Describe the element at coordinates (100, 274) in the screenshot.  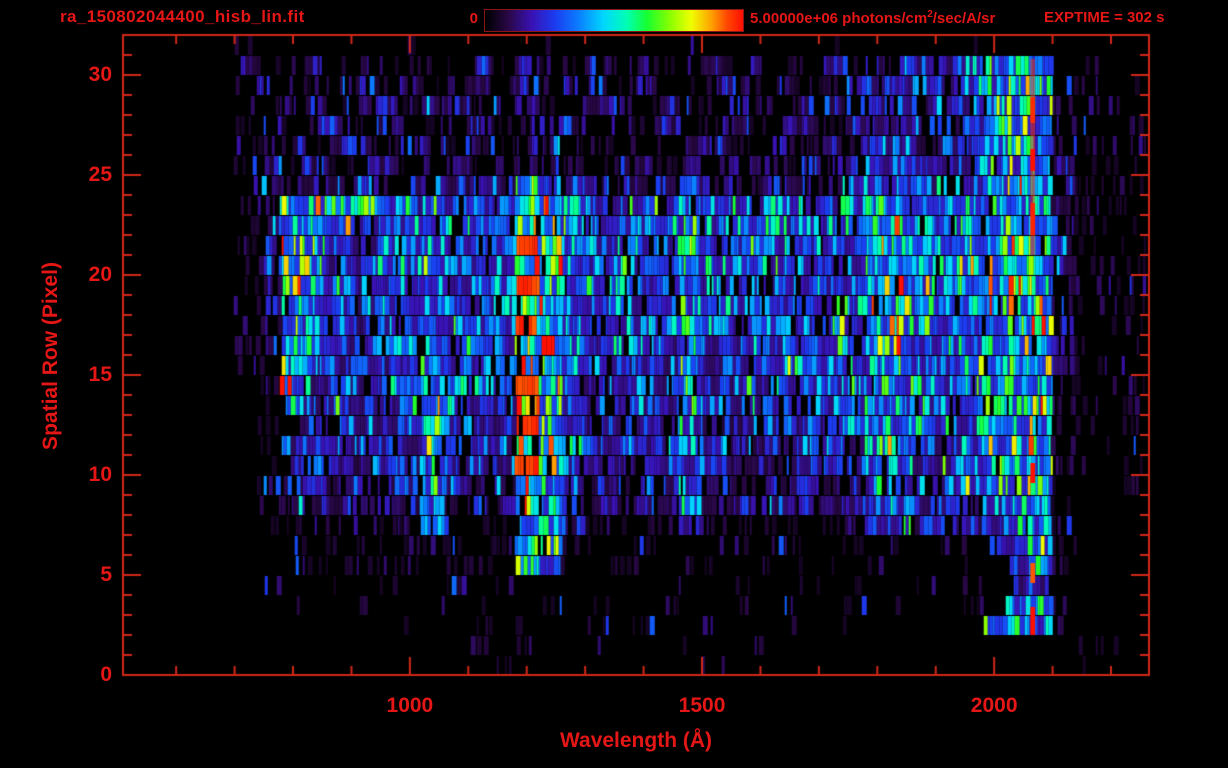
I see `y-tick-label: 20` at that location.